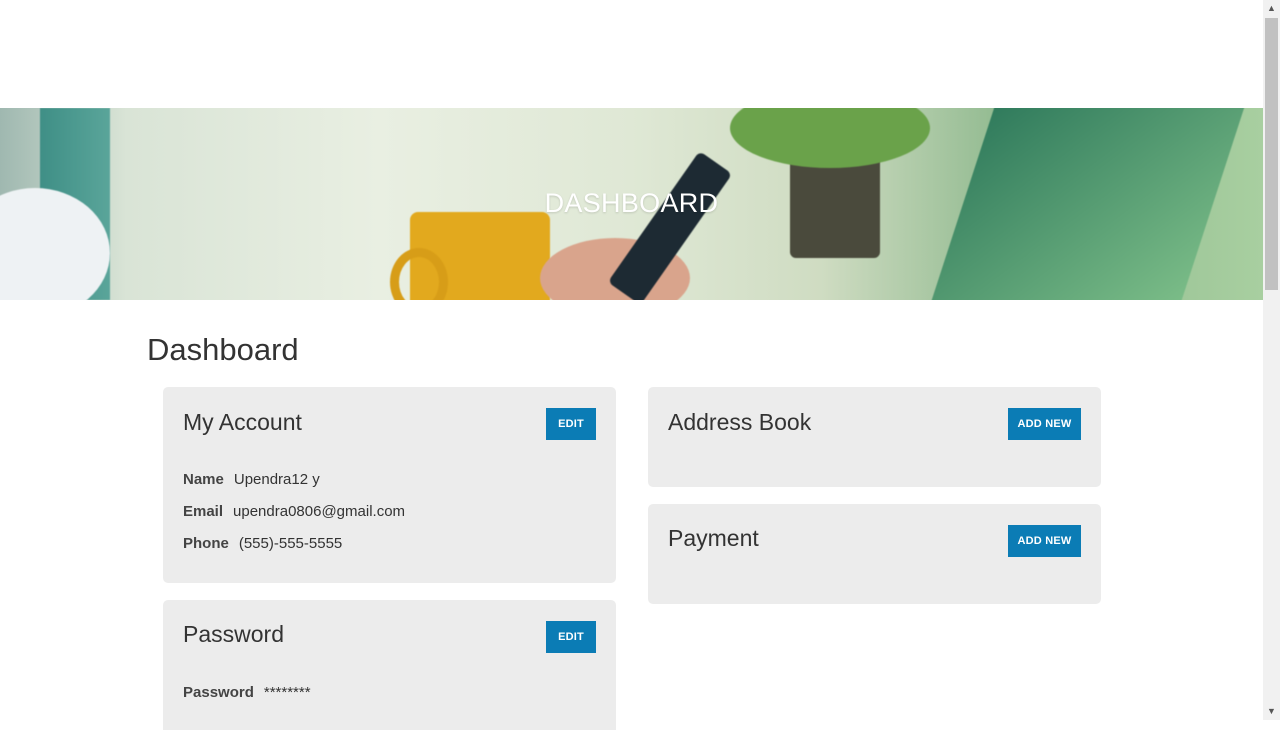 The width and height of the screenshot is (1280, 730). Describe the element at coordinates (713, 538) in the screenshot. I see `payment-title: Payment` at that location.